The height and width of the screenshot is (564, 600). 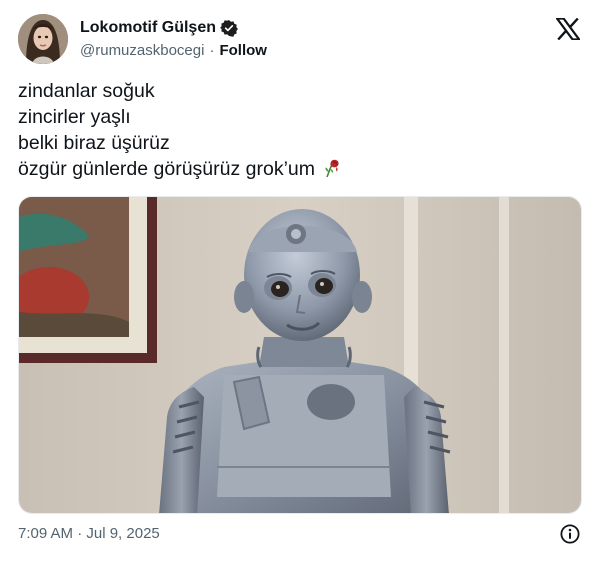 I want to click on tweet-timestamp: 7:09 AM · Jul 9, 2025, so click(x=89, y=533).